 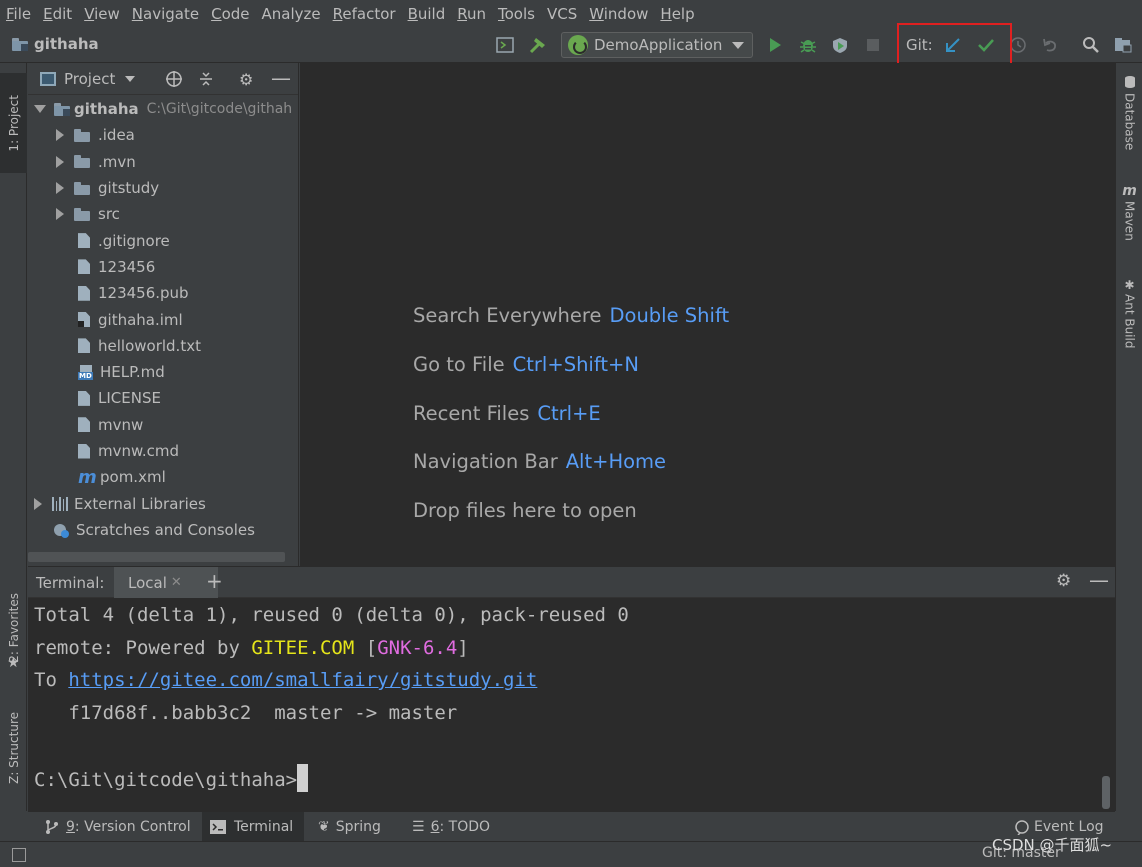 What do you see at coordinates (13, 123) in the screenshot?
I see `tab-project: 1: Project` at bounding box center [13, 123].